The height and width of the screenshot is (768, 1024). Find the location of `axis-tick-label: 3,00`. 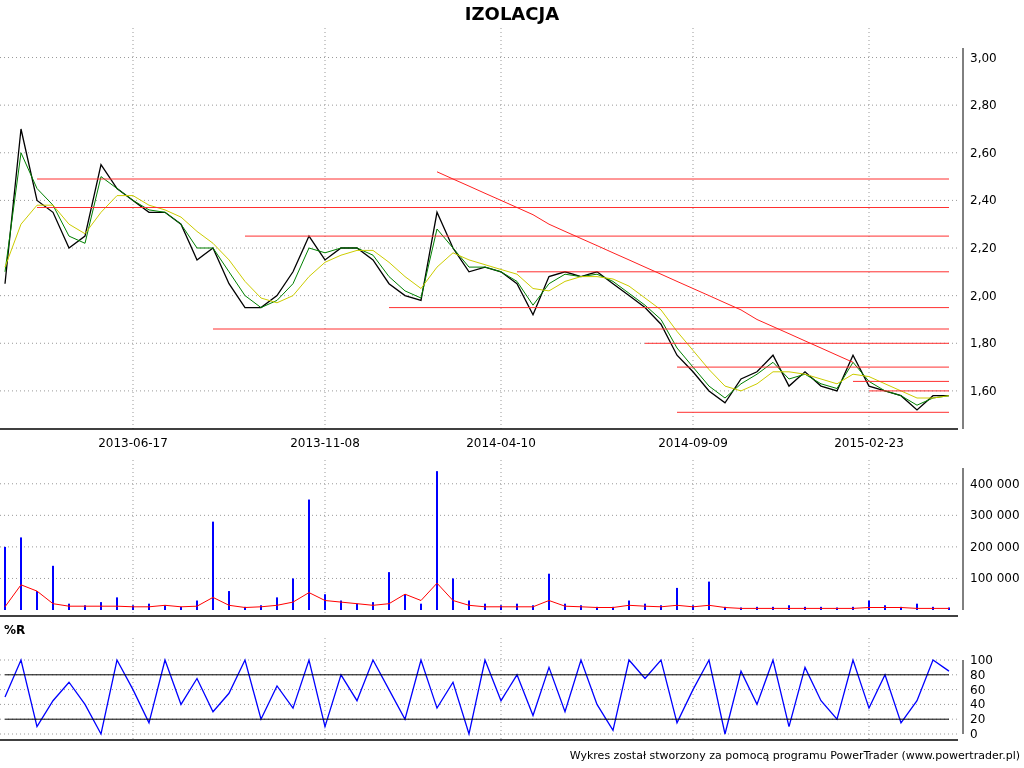

axis-tick-label: 3,00 is located at coordinates (983, 57).